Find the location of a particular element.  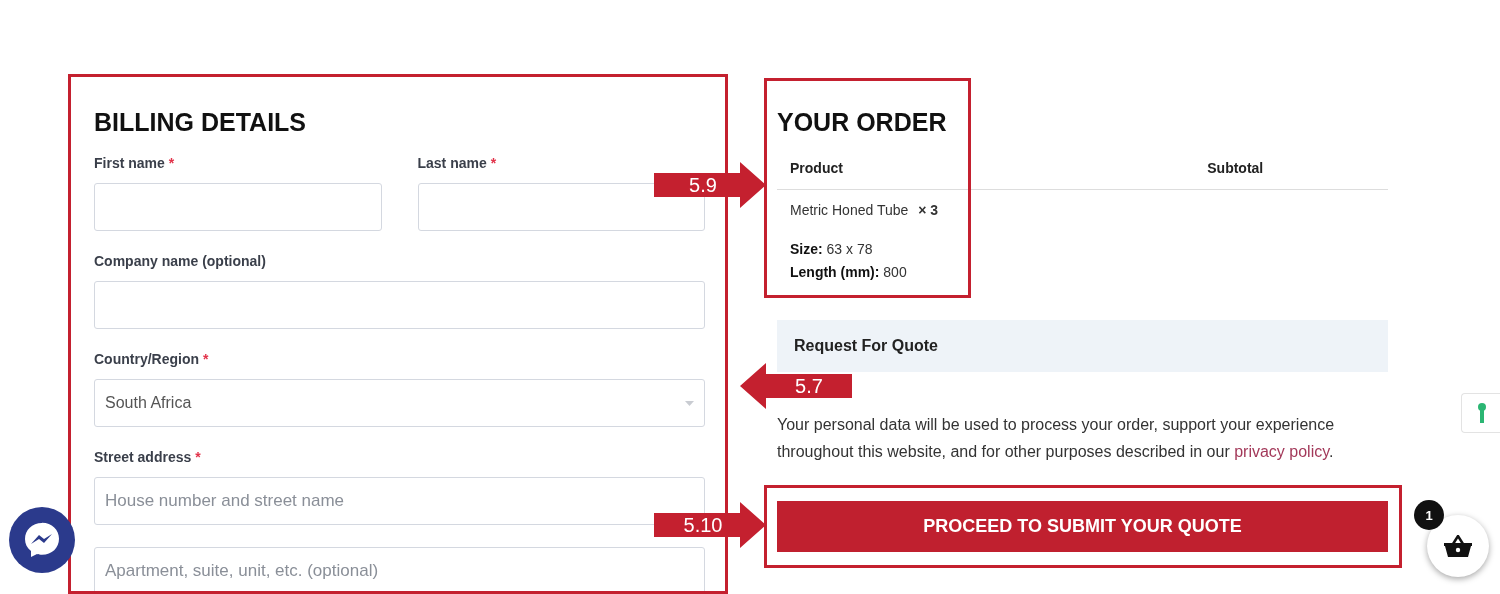

callout-arrow: 5.7 is located at coordinates (796, 386).